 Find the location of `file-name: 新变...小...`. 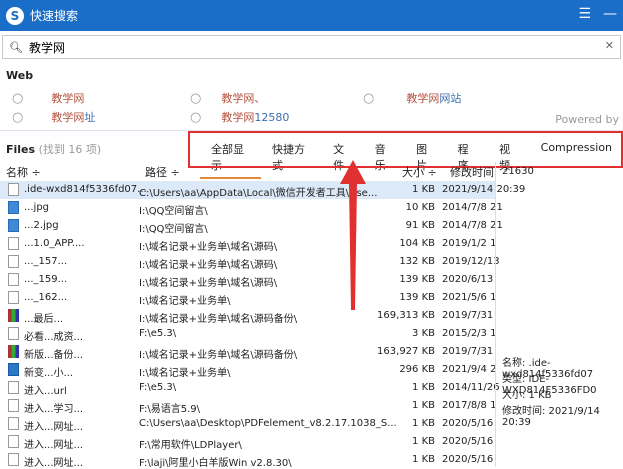

file-name: 新变...小... is located at coordinates (49, 373).